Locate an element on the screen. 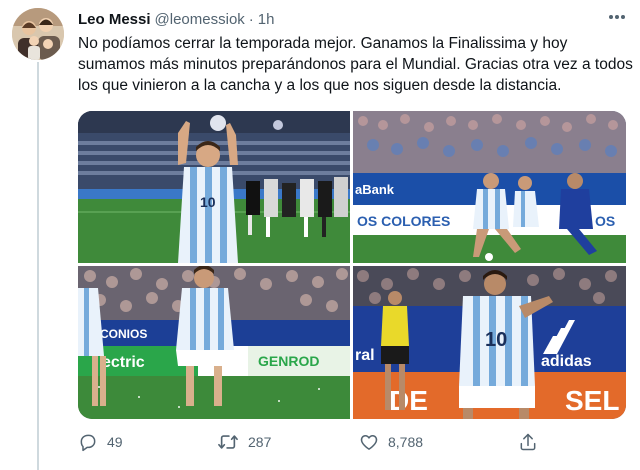 The image size is (640, 470). author-handle: @leomessiok is located at coordinates (200, 19).